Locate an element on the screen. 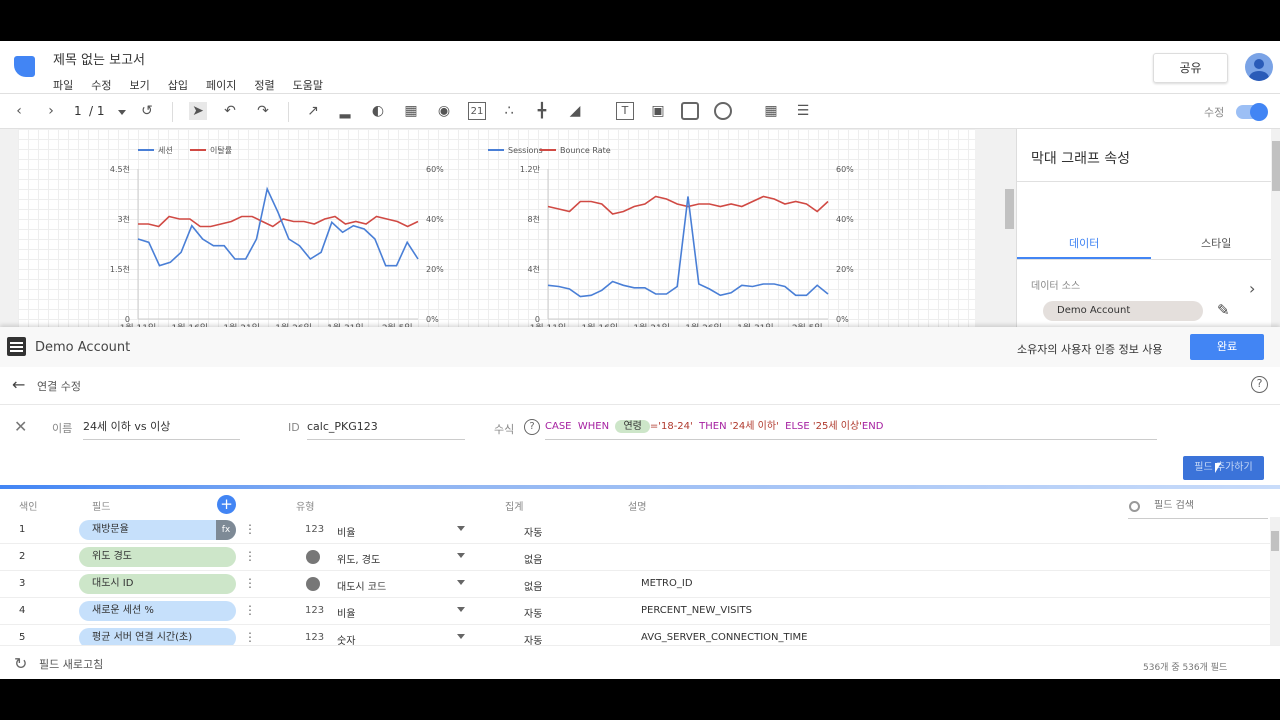 This screenshot has height=720, width=1280. canvas-scrollbar is located at coordinates (1009, 228).